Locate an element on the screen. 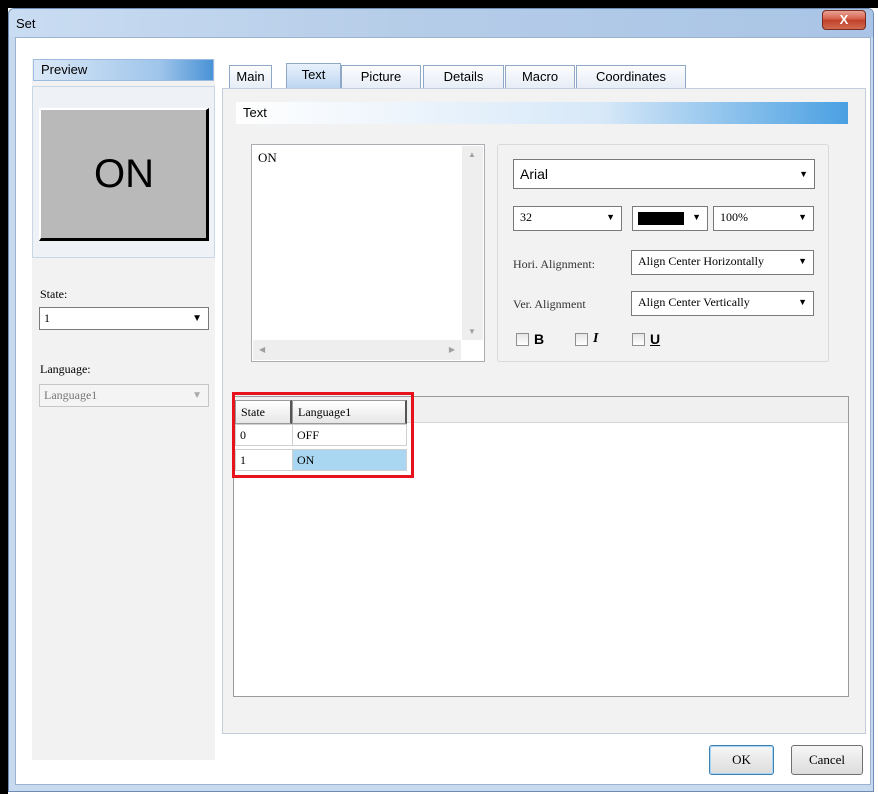  text-content-area is located at coordinates (368, 253).